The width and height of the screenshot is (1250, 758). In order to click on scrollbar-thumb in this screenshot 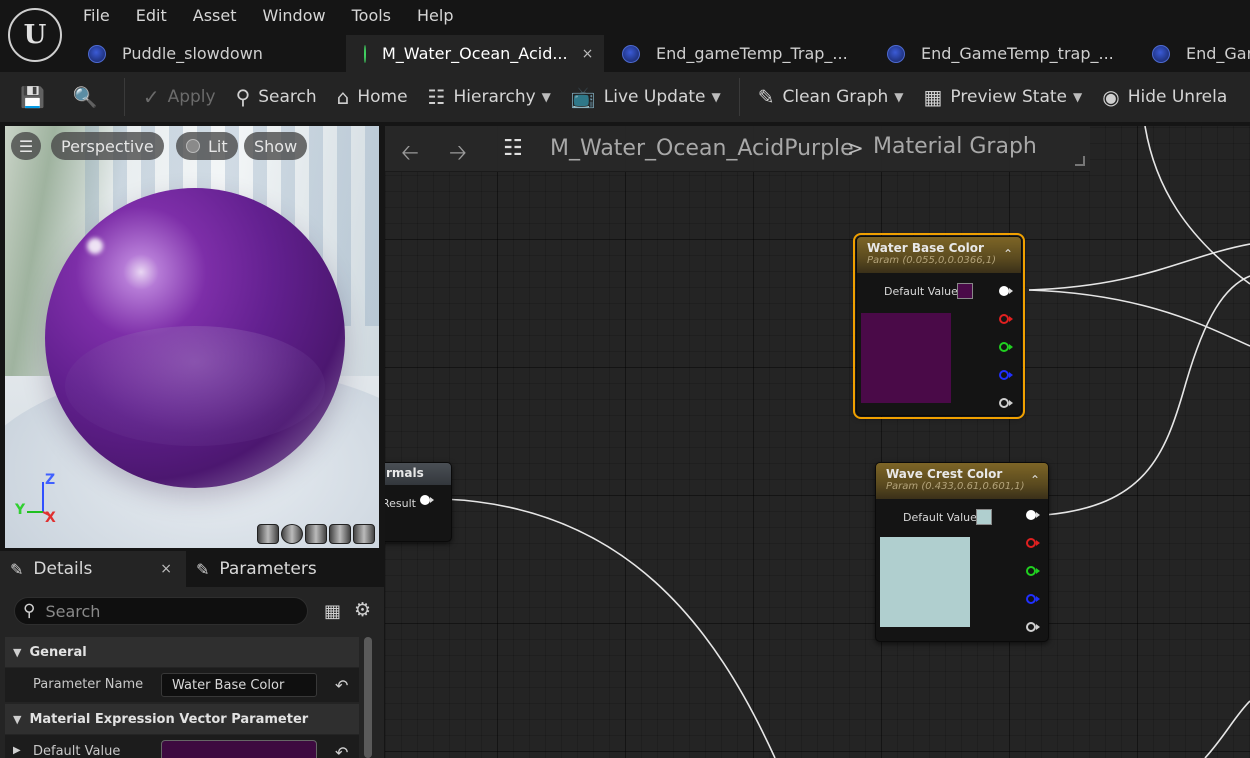, I will do `click(368, 697)`.